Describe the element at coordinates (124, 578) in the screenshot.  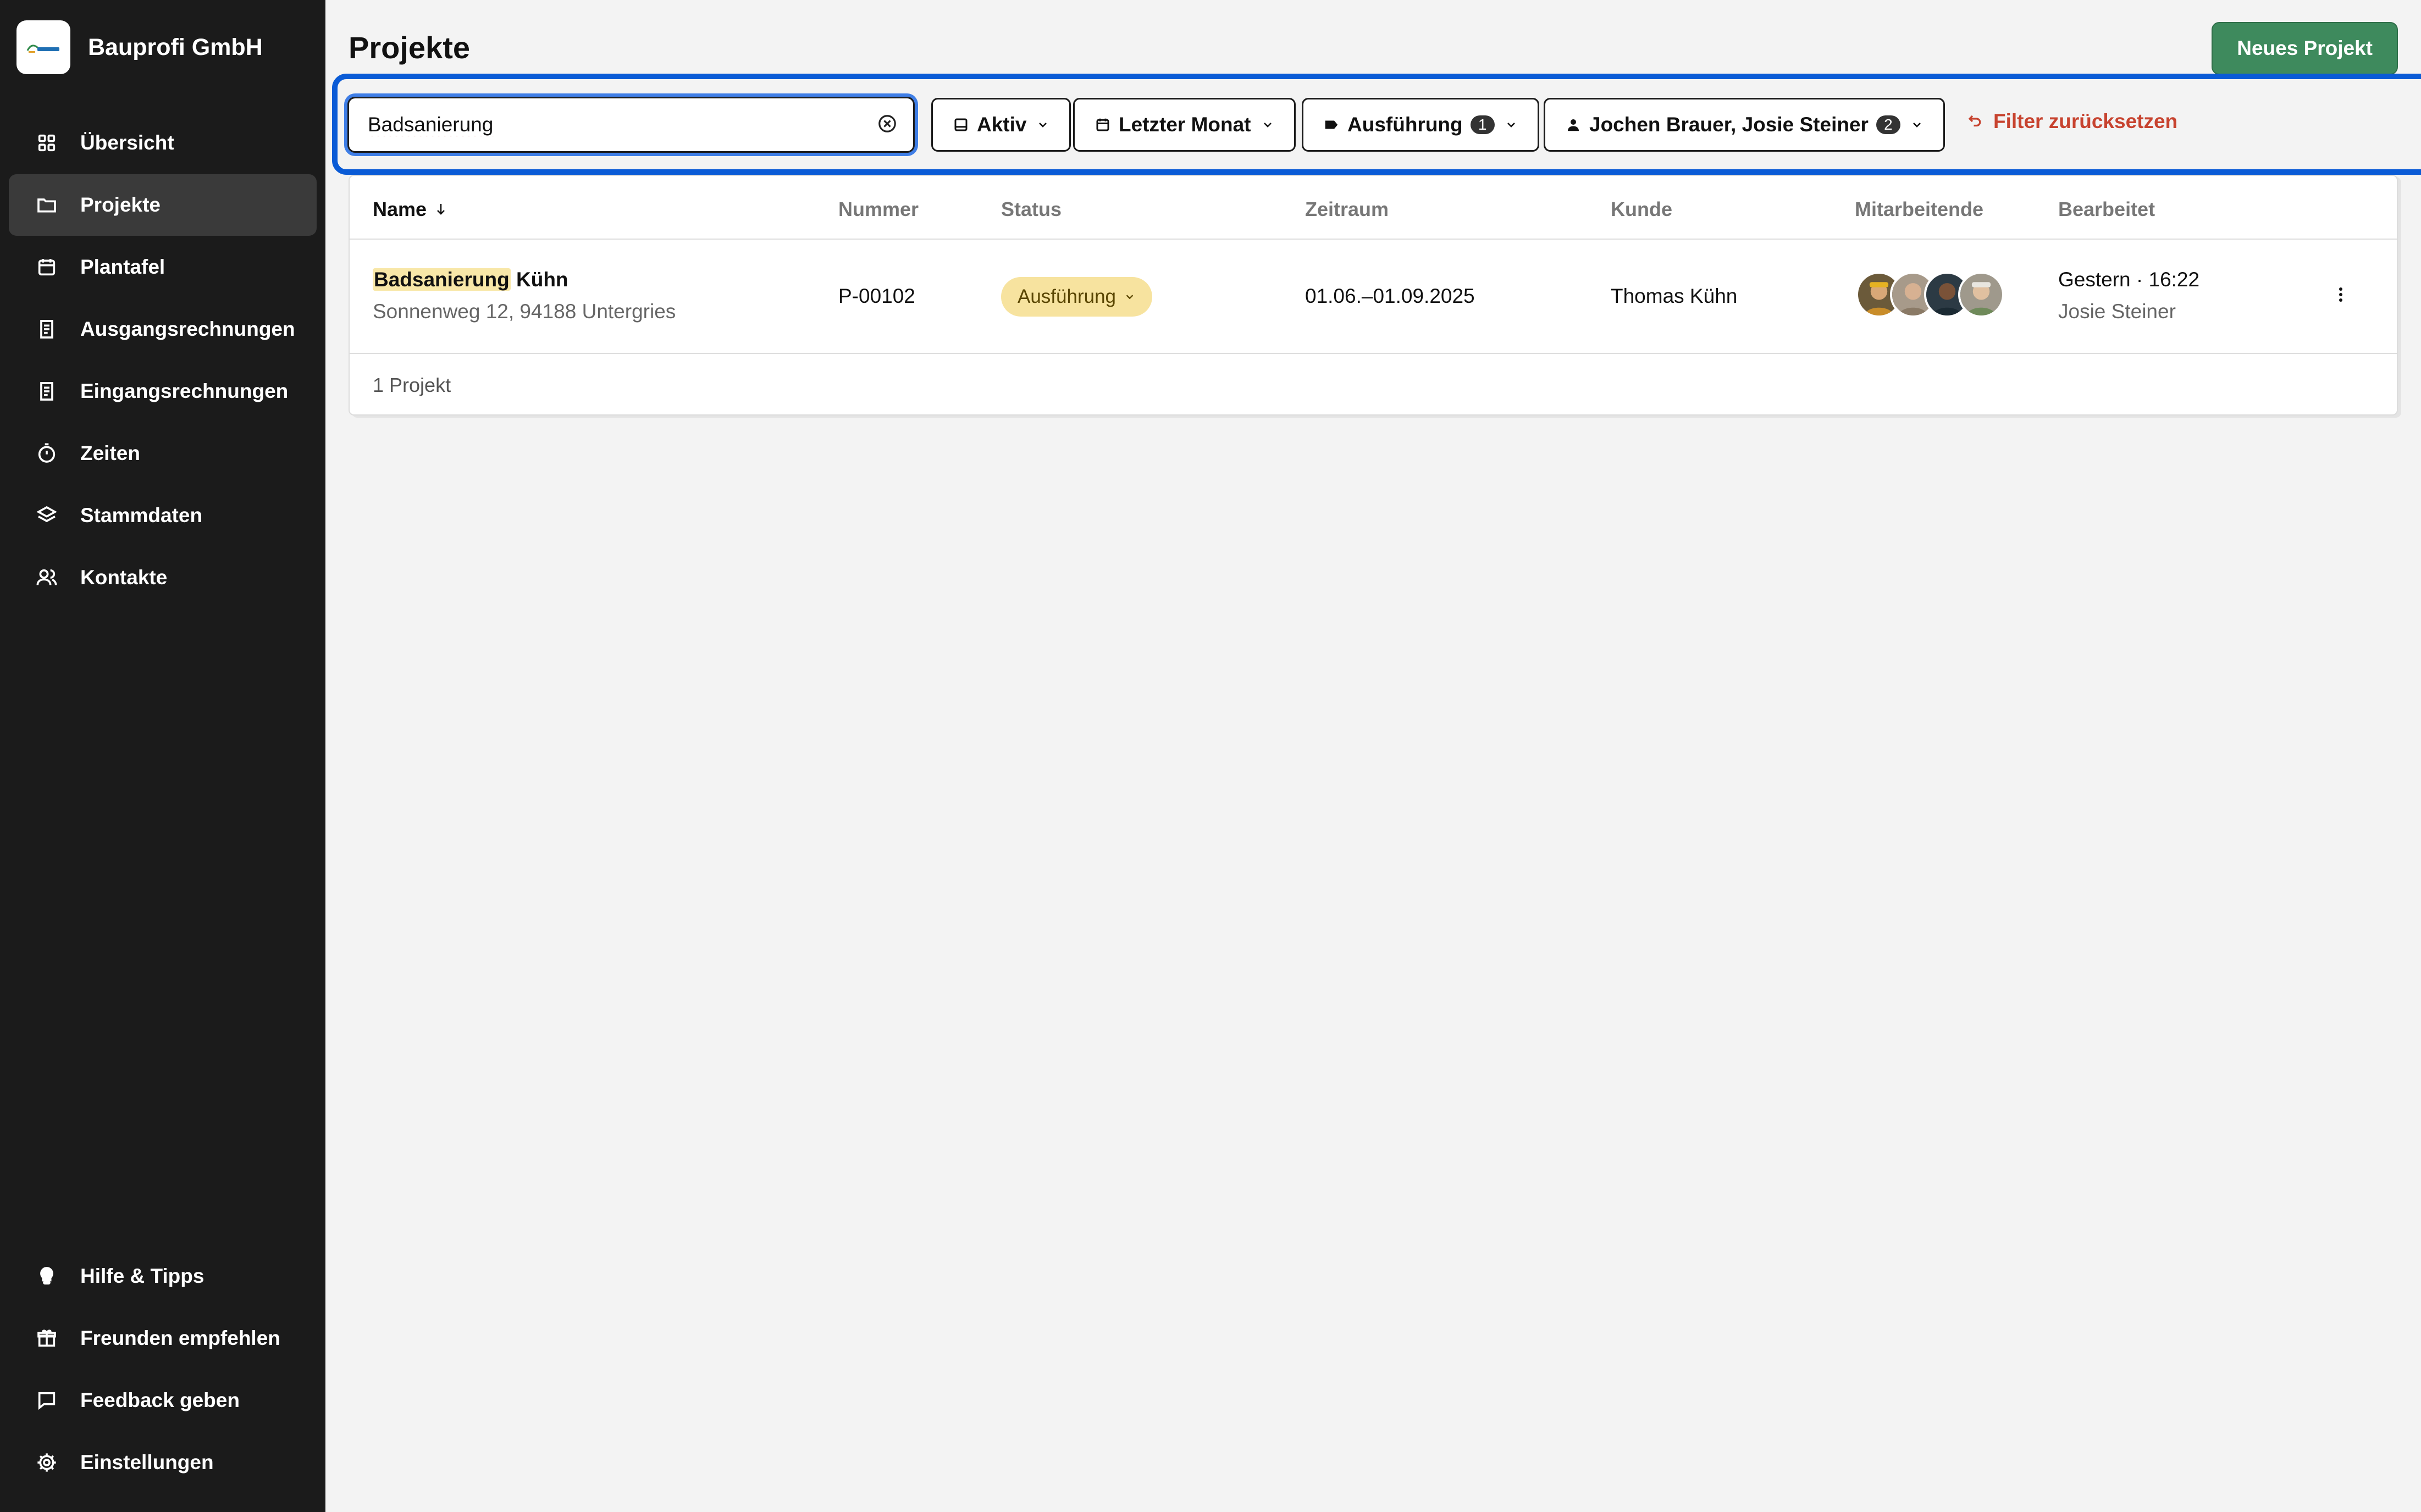
I see `sidebar-item-label: Kontakte` at that location.